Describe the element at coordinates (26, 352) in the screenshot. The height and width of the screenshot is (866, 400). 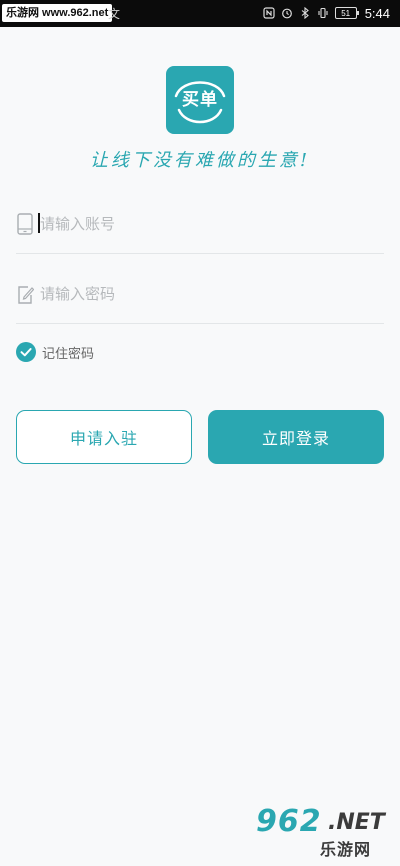
I see `checkmark-icon` at that location.